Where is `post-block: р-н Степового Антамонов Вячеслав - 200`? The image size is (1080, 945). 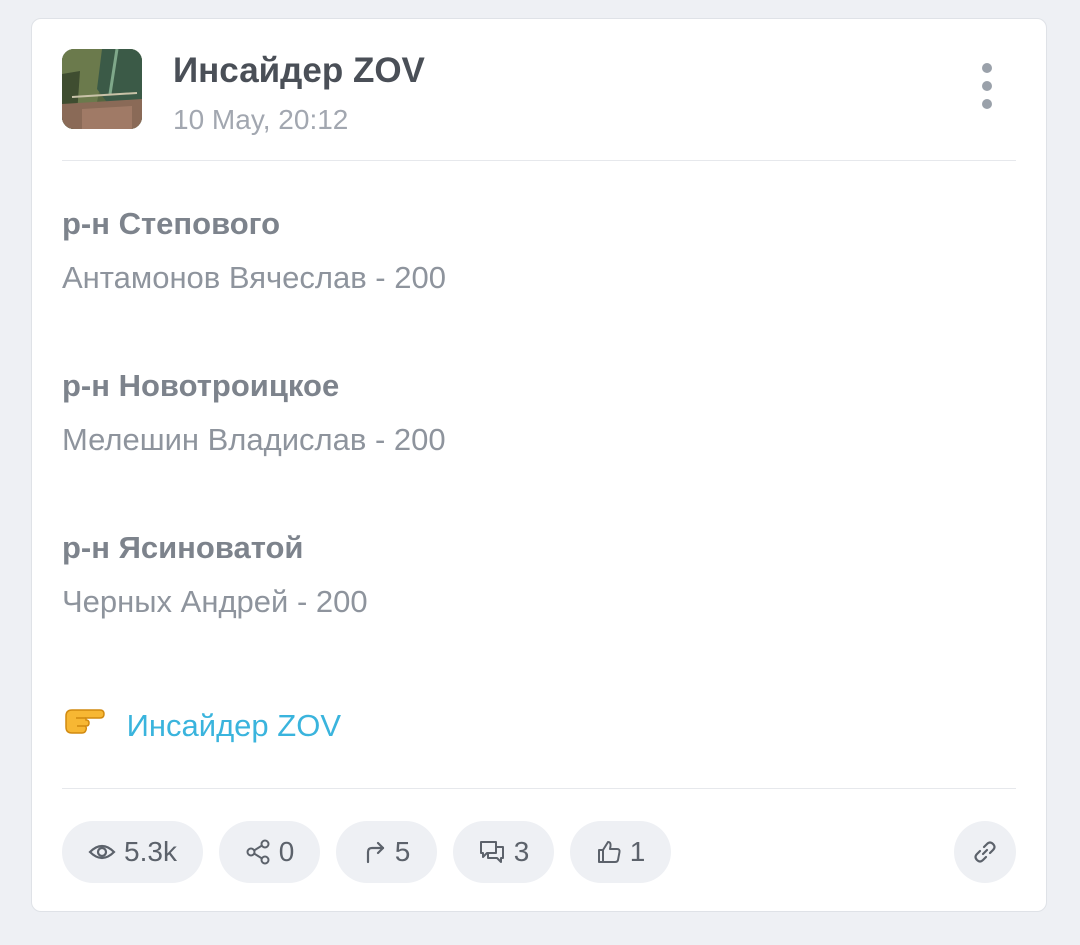
post-block: р-н Степового Антамонов Вячеслав - 200 is located at coordinates (539, 251).